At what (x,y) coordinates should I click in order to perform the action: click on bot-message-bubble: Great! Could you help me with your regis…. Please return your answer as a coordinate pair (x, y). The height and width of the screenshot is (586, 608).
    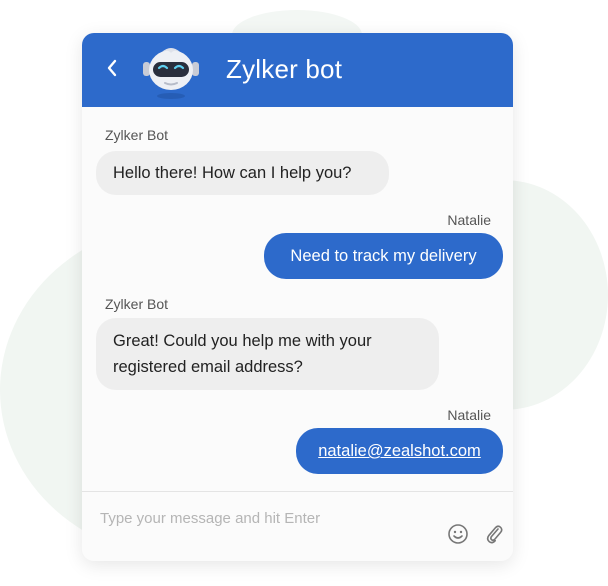
    Looking at the image, I should click on (267, 354).